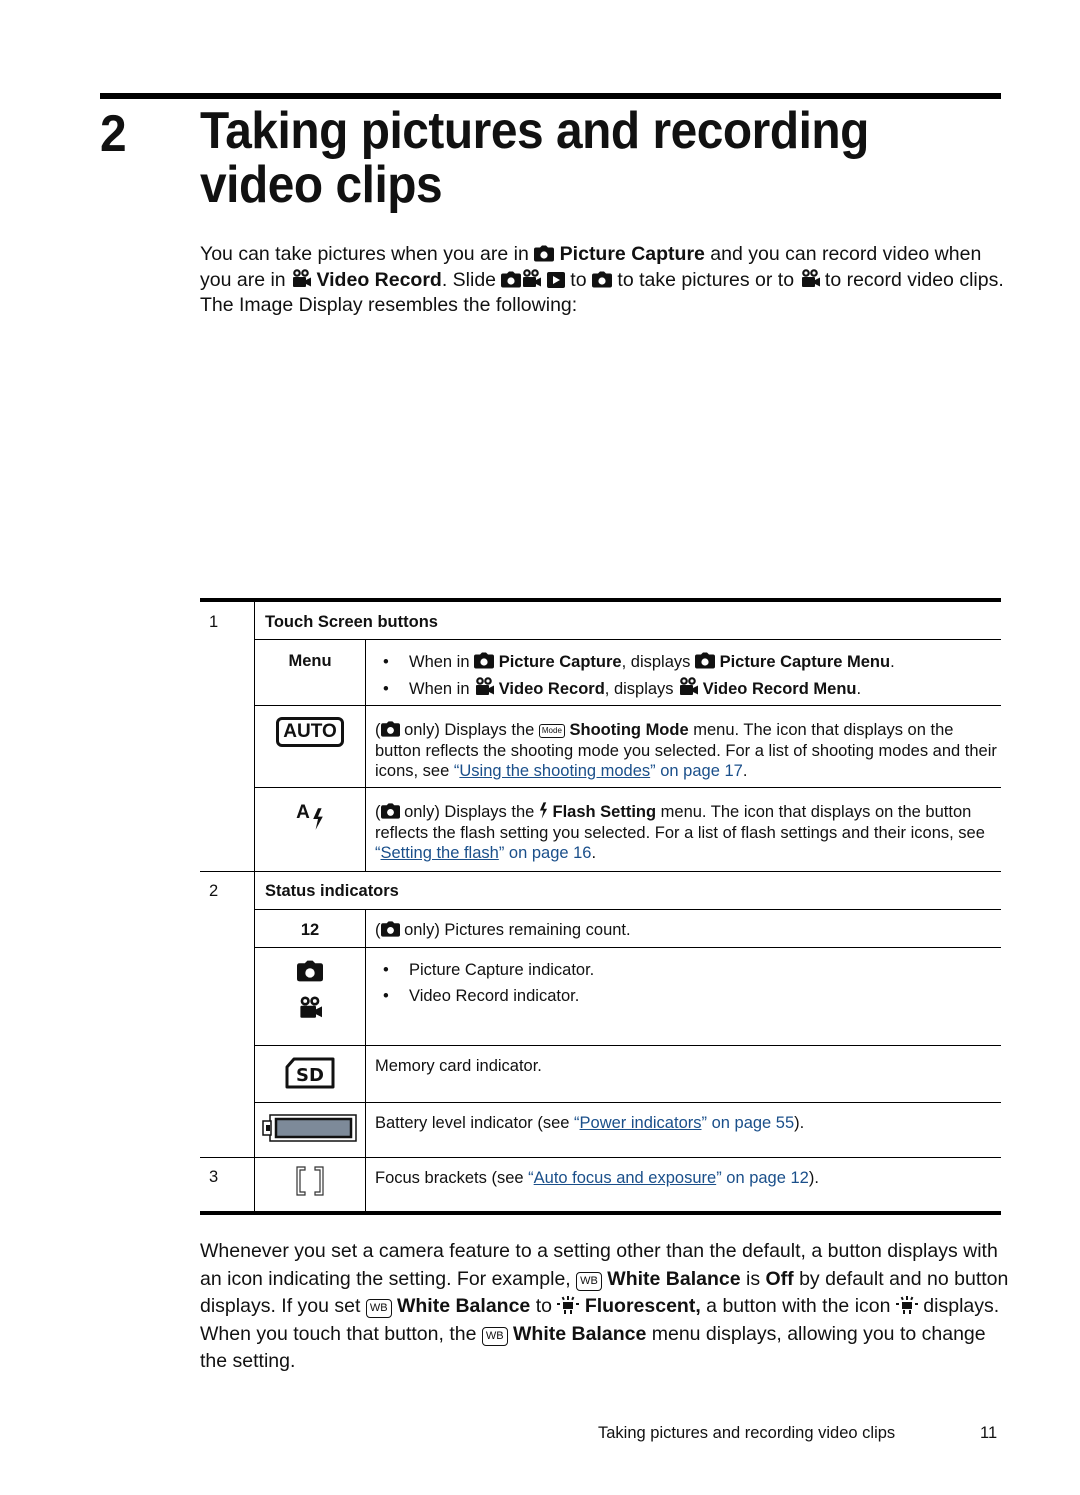 The height and width of the screenshot is (1495, 1080). Describe the element at coordinates (753, 1278) in the screenshot. I see `text: is` at that location.